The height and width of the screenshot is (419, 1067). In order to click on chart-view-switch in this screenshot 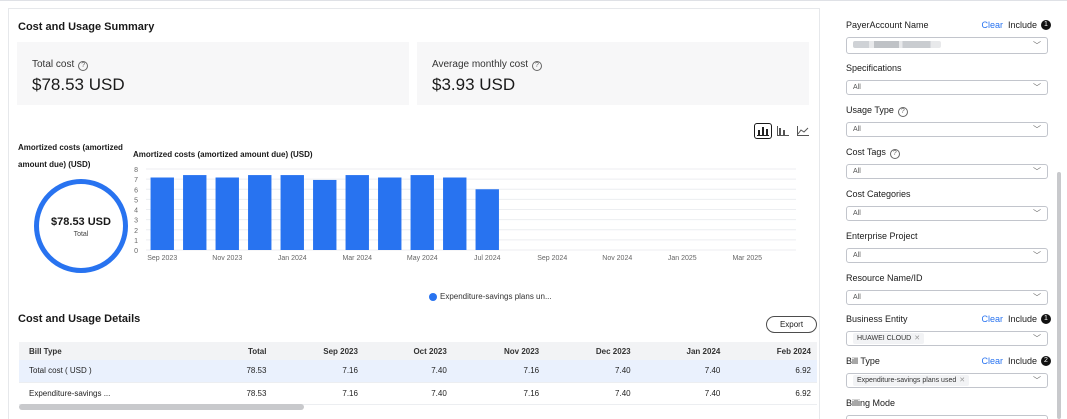, I will do `click(783, 131)`.